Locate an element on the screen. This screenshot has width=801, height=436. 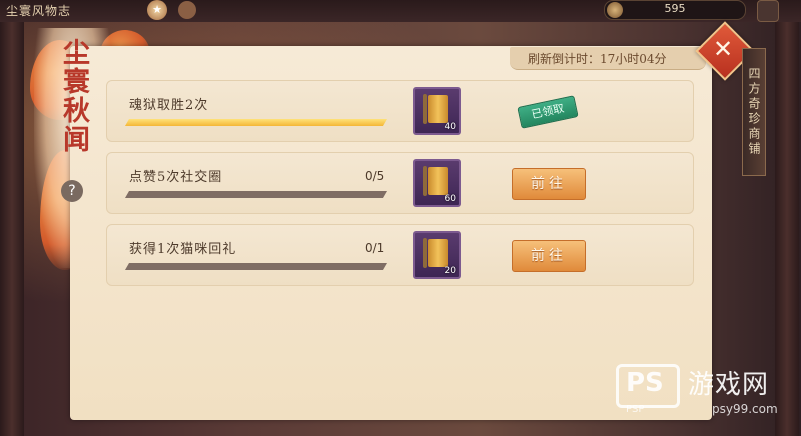
reward-count: 60 is located at coordinates (450, 199).